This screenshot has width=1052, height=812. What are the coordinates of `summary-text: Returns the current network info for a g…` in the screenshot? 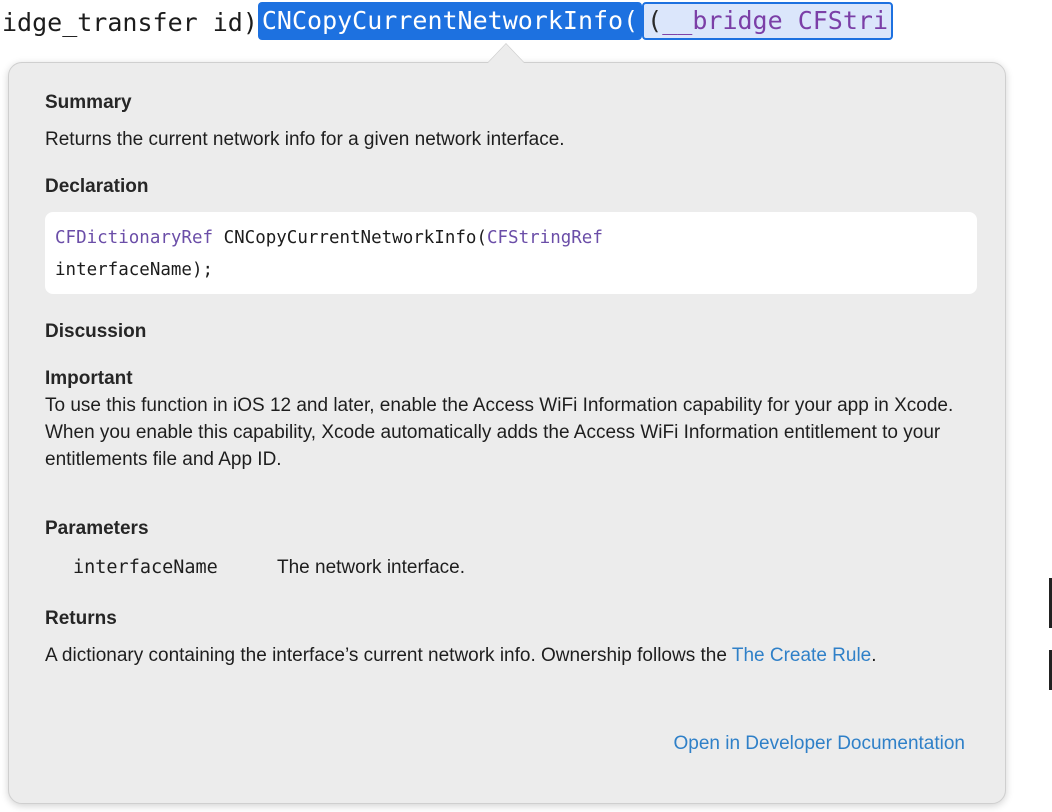 It's located at (305, 139).